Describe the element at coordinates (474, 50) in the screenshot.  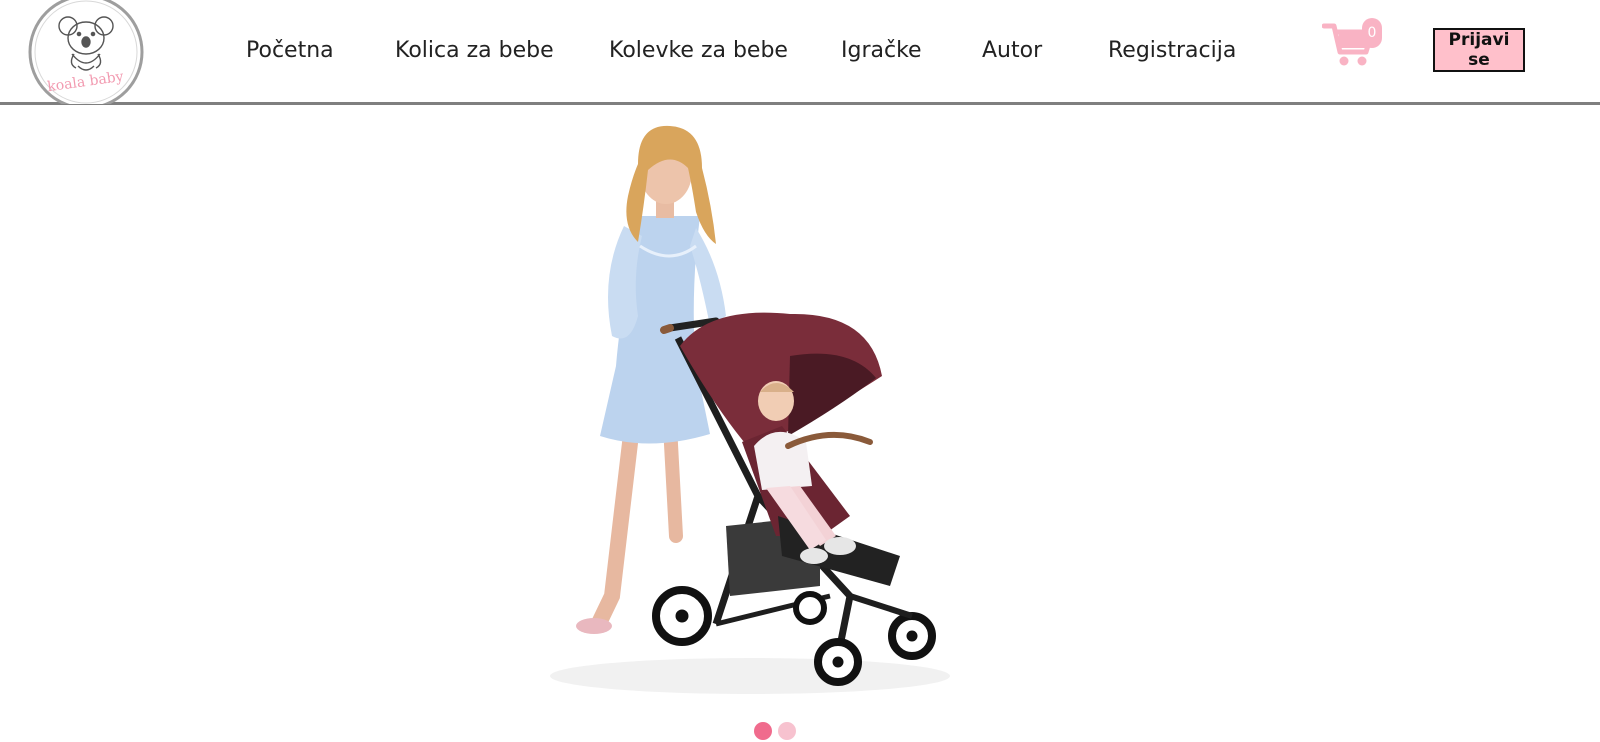
I see `nav-item-kolica: Kolica za bebe` at that location.